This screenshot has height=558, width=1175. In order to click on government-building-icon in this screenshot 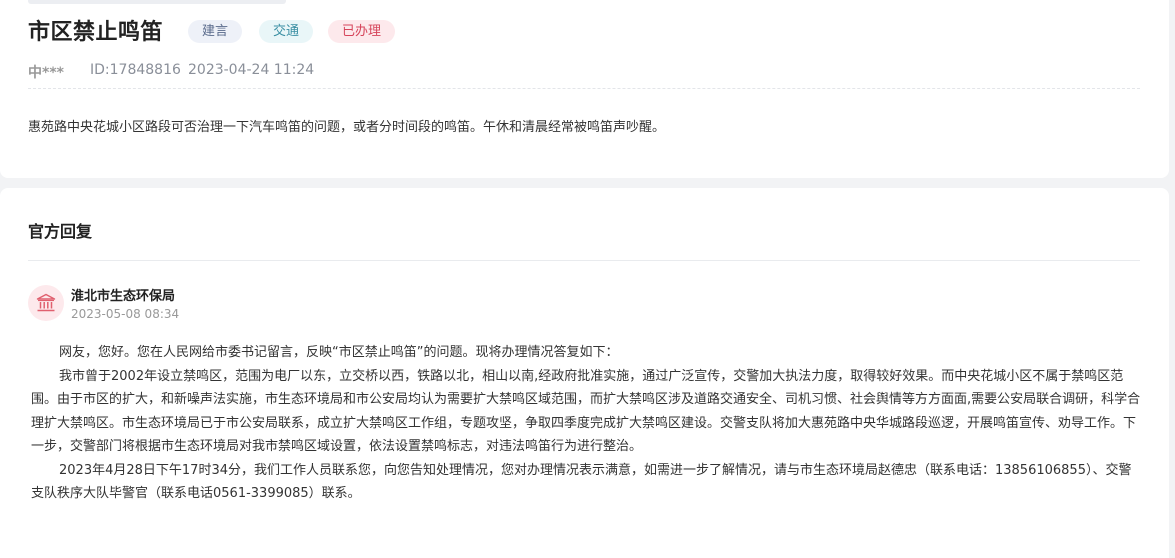, I will do `click(46, 302)`.